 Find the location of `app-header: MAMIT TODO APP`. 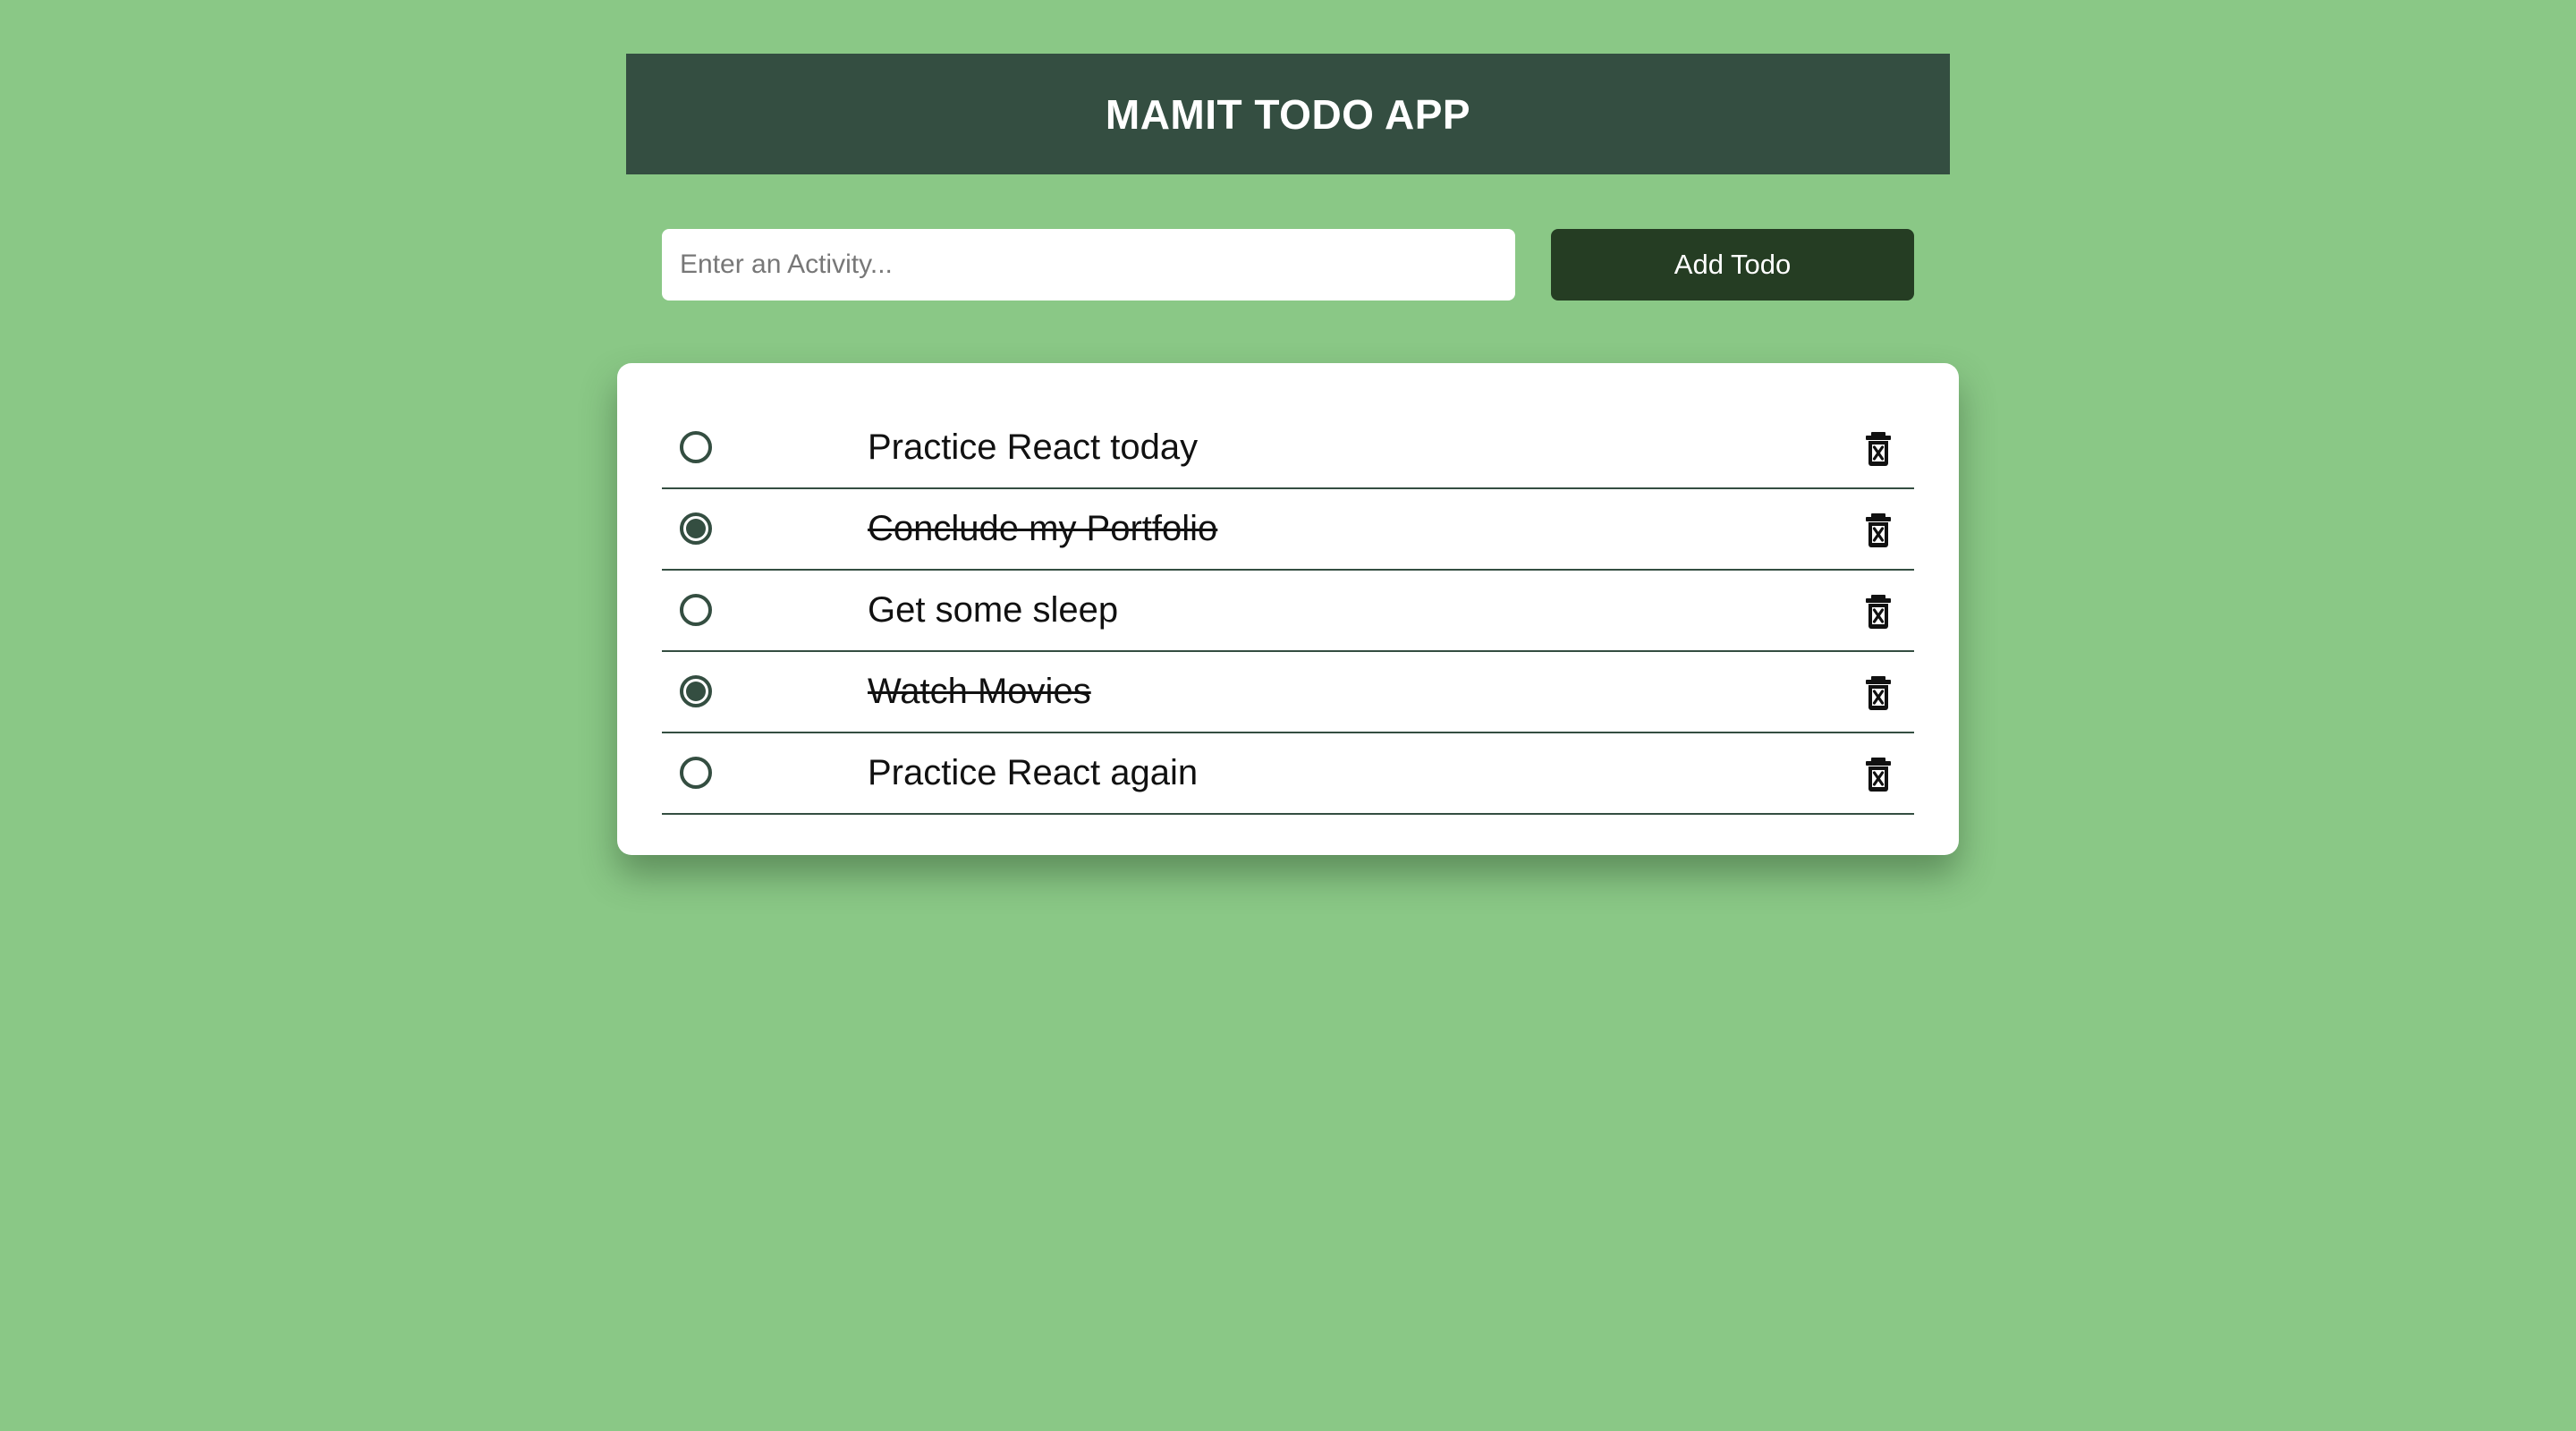

app-header: MAMIT TODO APP is located at coordinates (1288, 114).